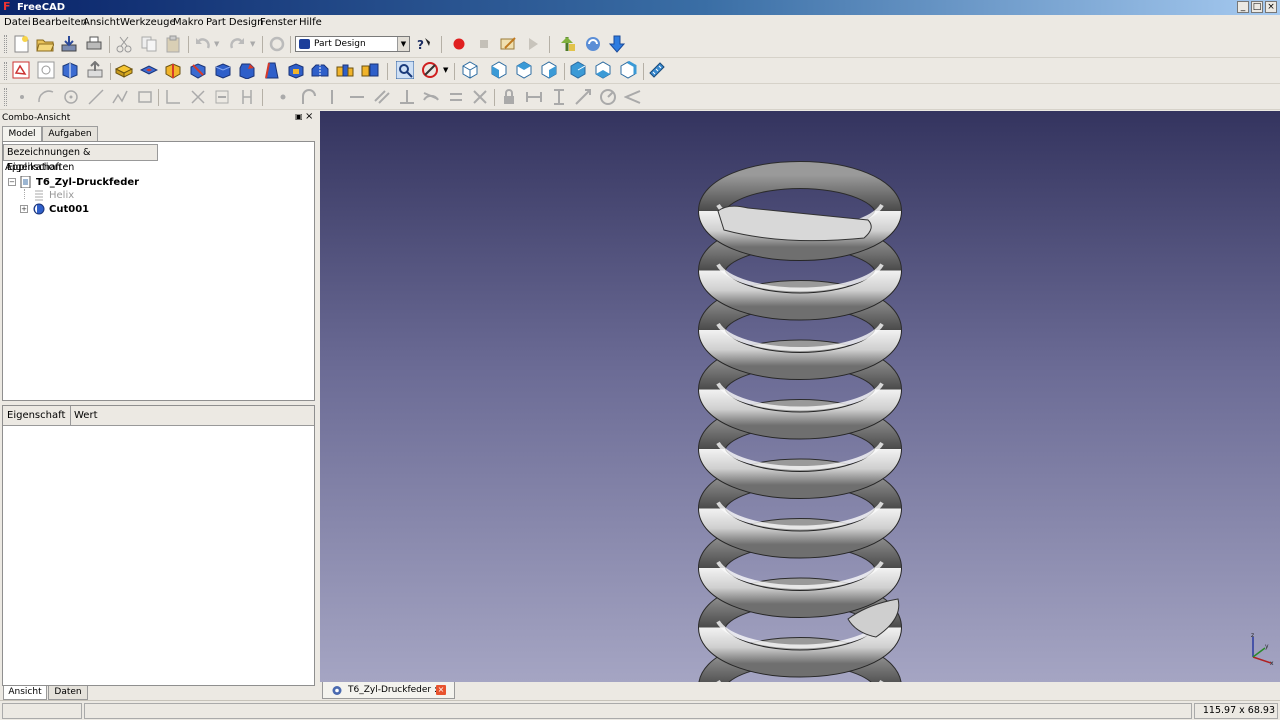  I want to click on new-icon, so click(21, 44).